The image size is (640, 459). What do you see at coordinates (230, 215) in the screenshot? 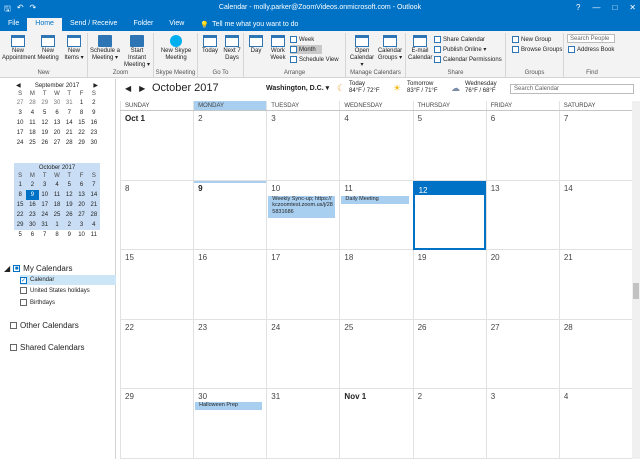
I see `day-cell: 9` at bounding box center [230, 215].